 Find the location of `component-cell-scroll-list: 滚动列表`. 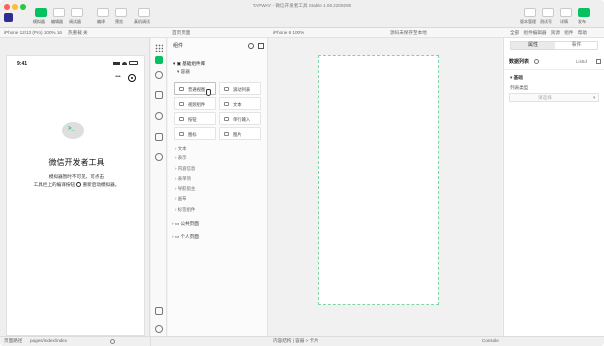

component-cell-scroll-list: 滚动列表 is located at coordinates (240, 88).